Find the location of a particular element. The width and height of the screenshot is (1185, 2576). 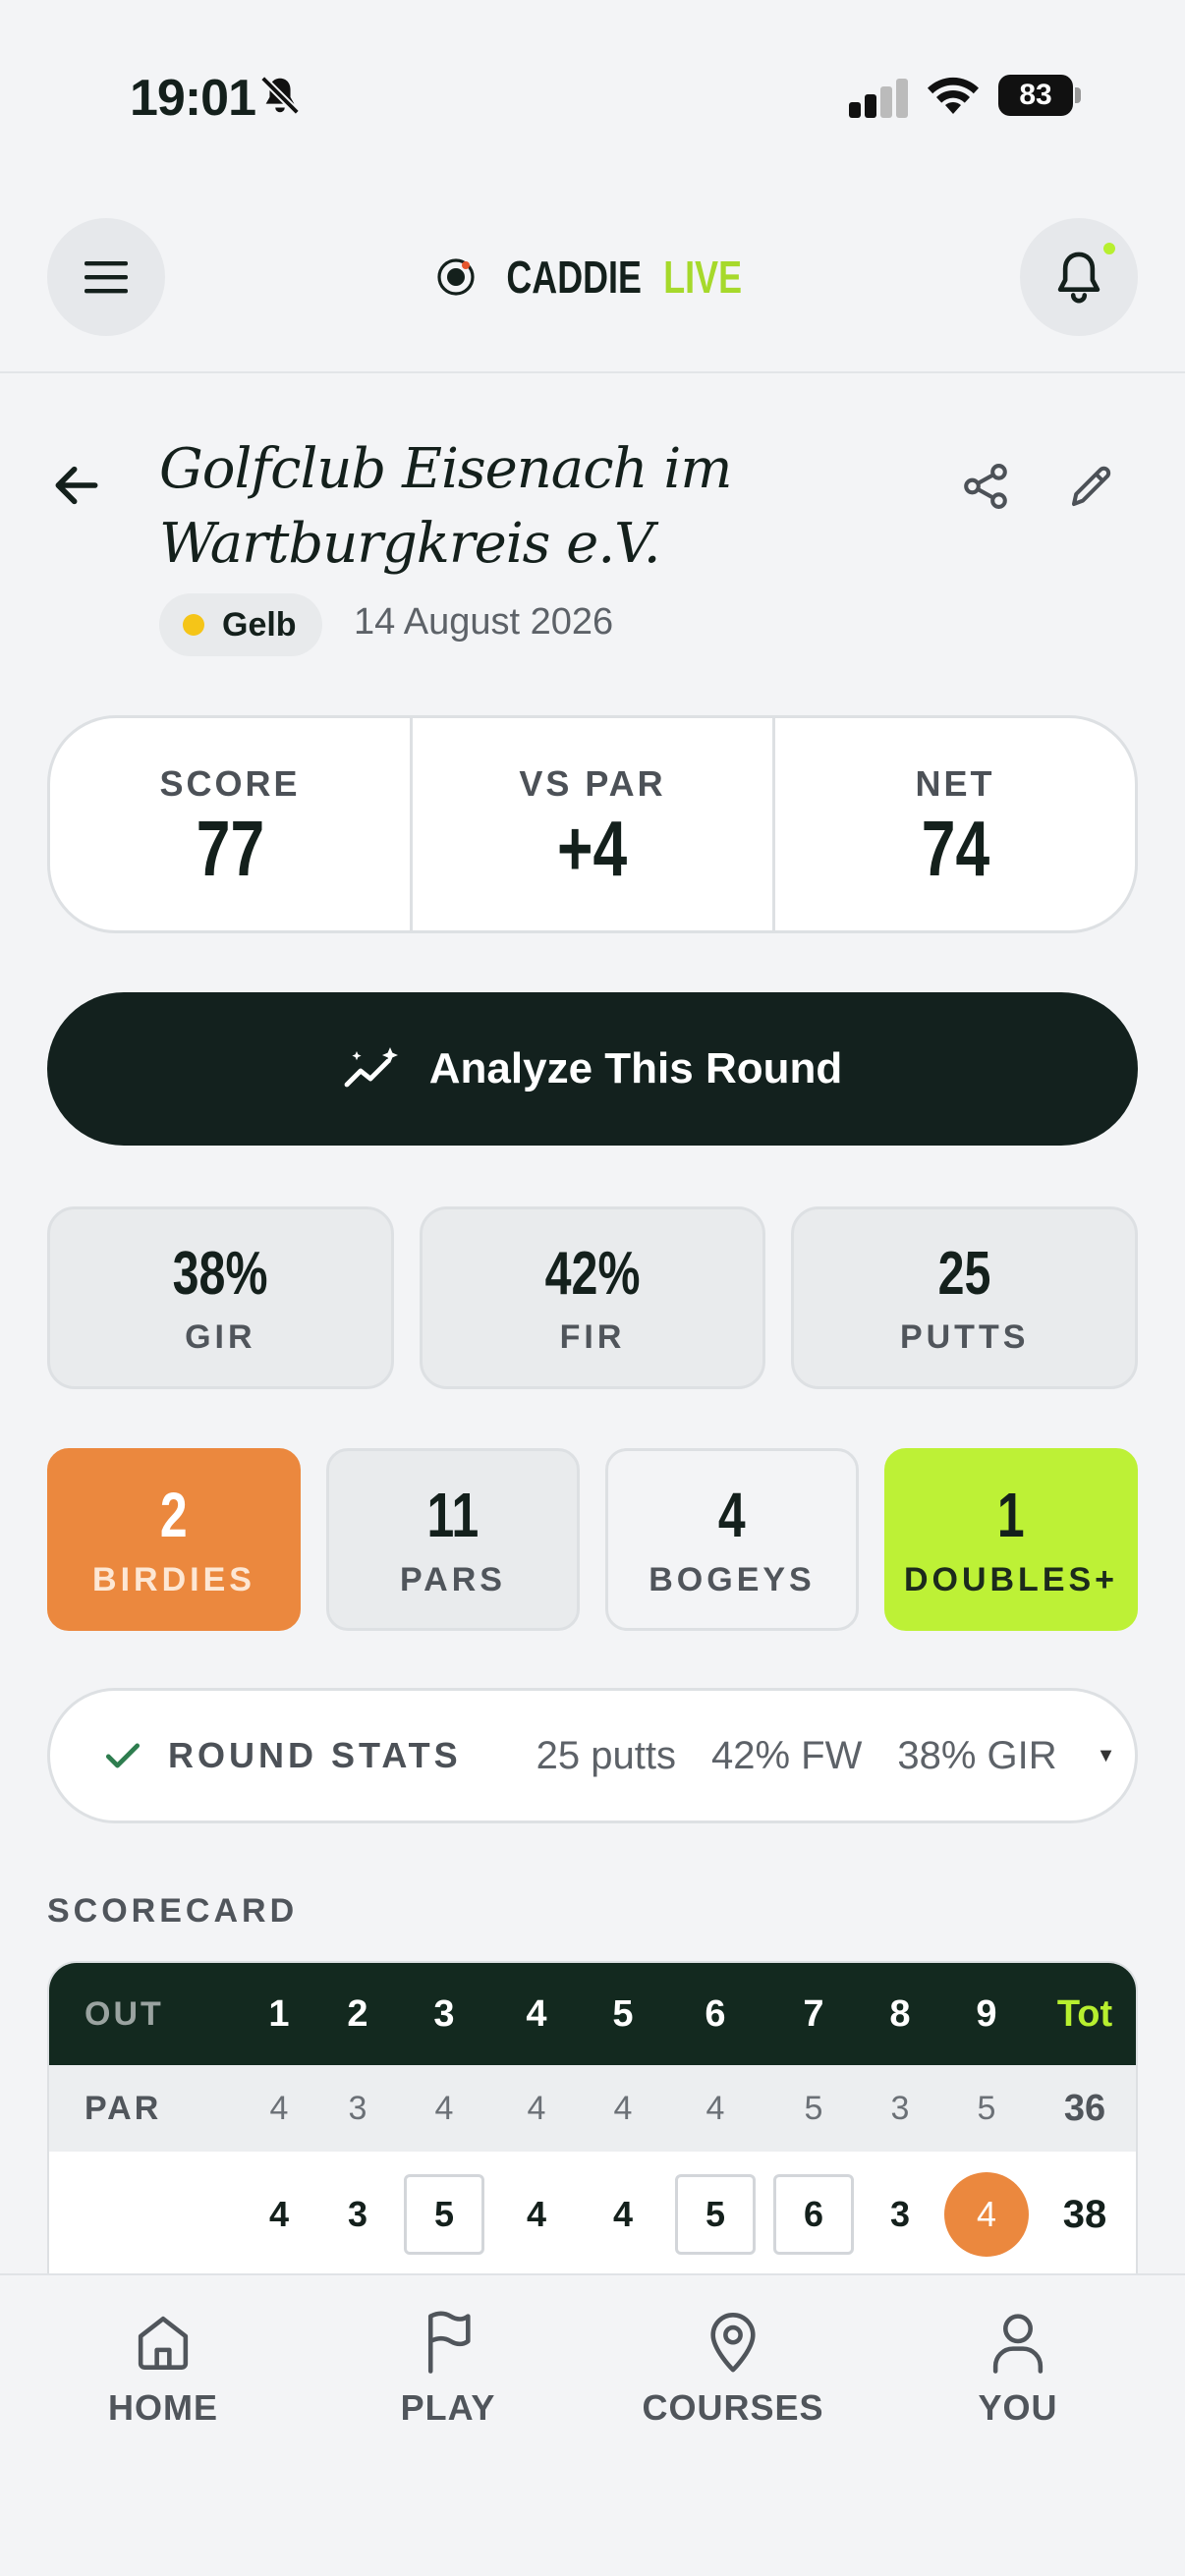

nav-play-label: PLAY is located at coordinates (448, 2407).